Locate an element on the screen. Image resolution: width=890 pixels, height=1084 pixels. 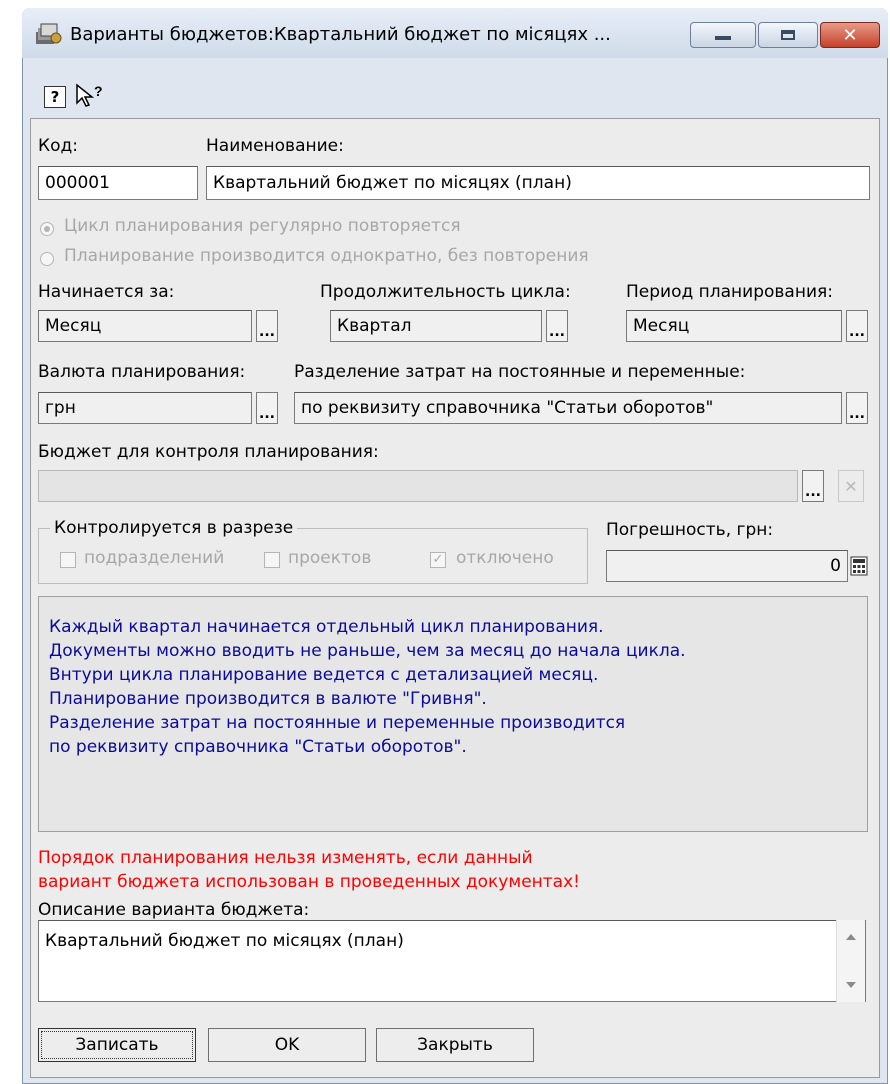
close-icon: ✕ is located at coordinates (850, 35).